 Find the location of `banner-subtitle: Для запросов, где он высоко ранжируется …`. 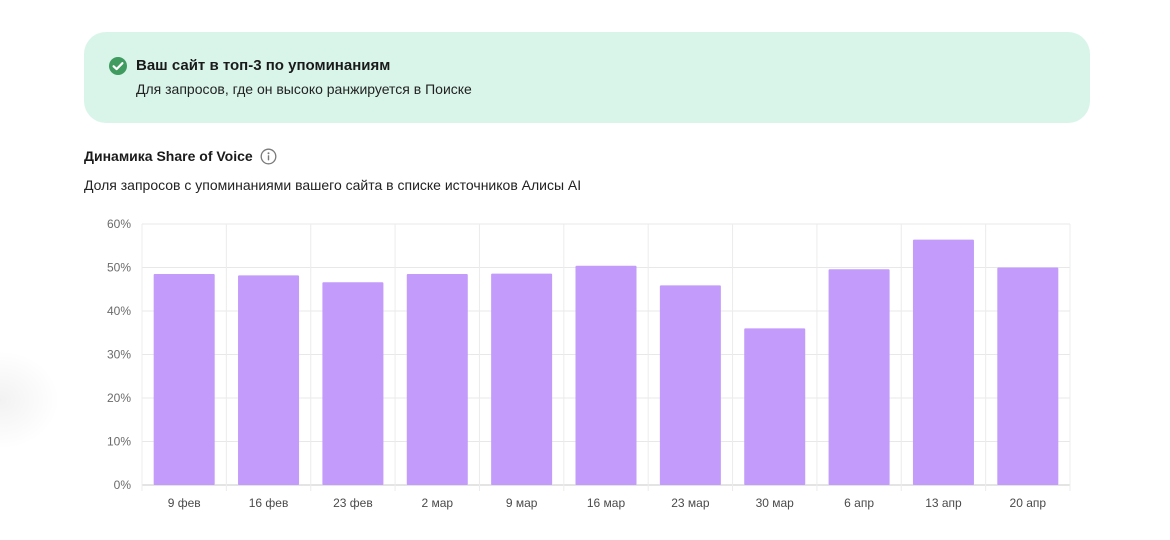

banner-subtitle: Для запросов, где он высоко ранжируется … is located at coordinates (304, 89).